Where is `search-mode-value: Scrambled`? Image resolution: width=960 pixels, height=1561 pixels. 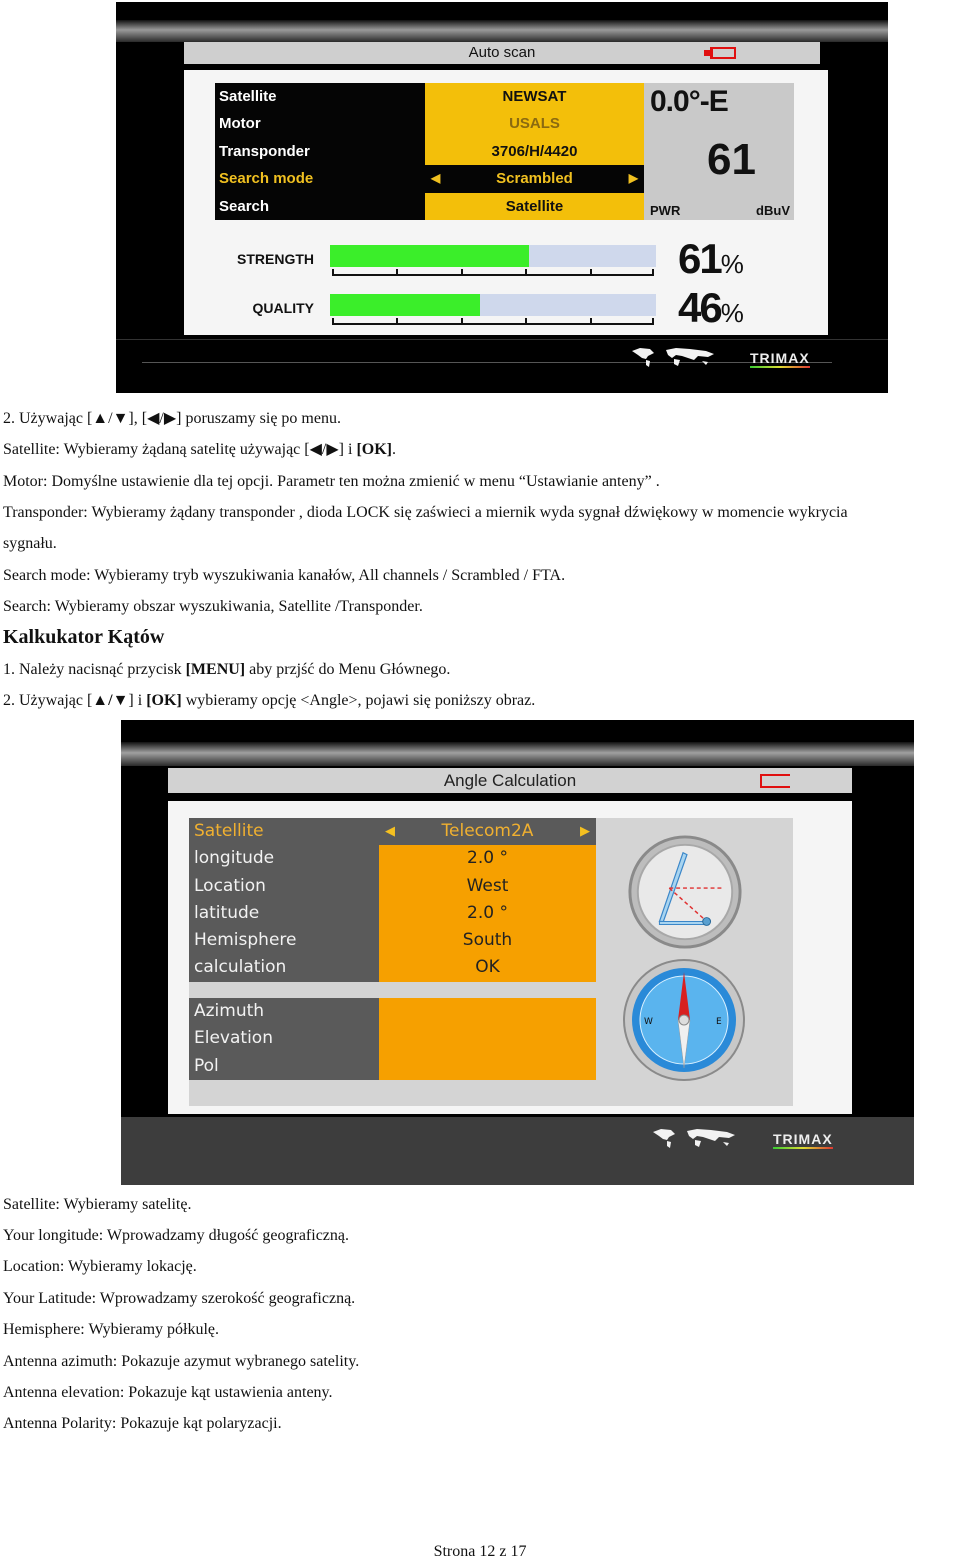
search-mode-value: Scrambled is located at coordinates (534, 179).